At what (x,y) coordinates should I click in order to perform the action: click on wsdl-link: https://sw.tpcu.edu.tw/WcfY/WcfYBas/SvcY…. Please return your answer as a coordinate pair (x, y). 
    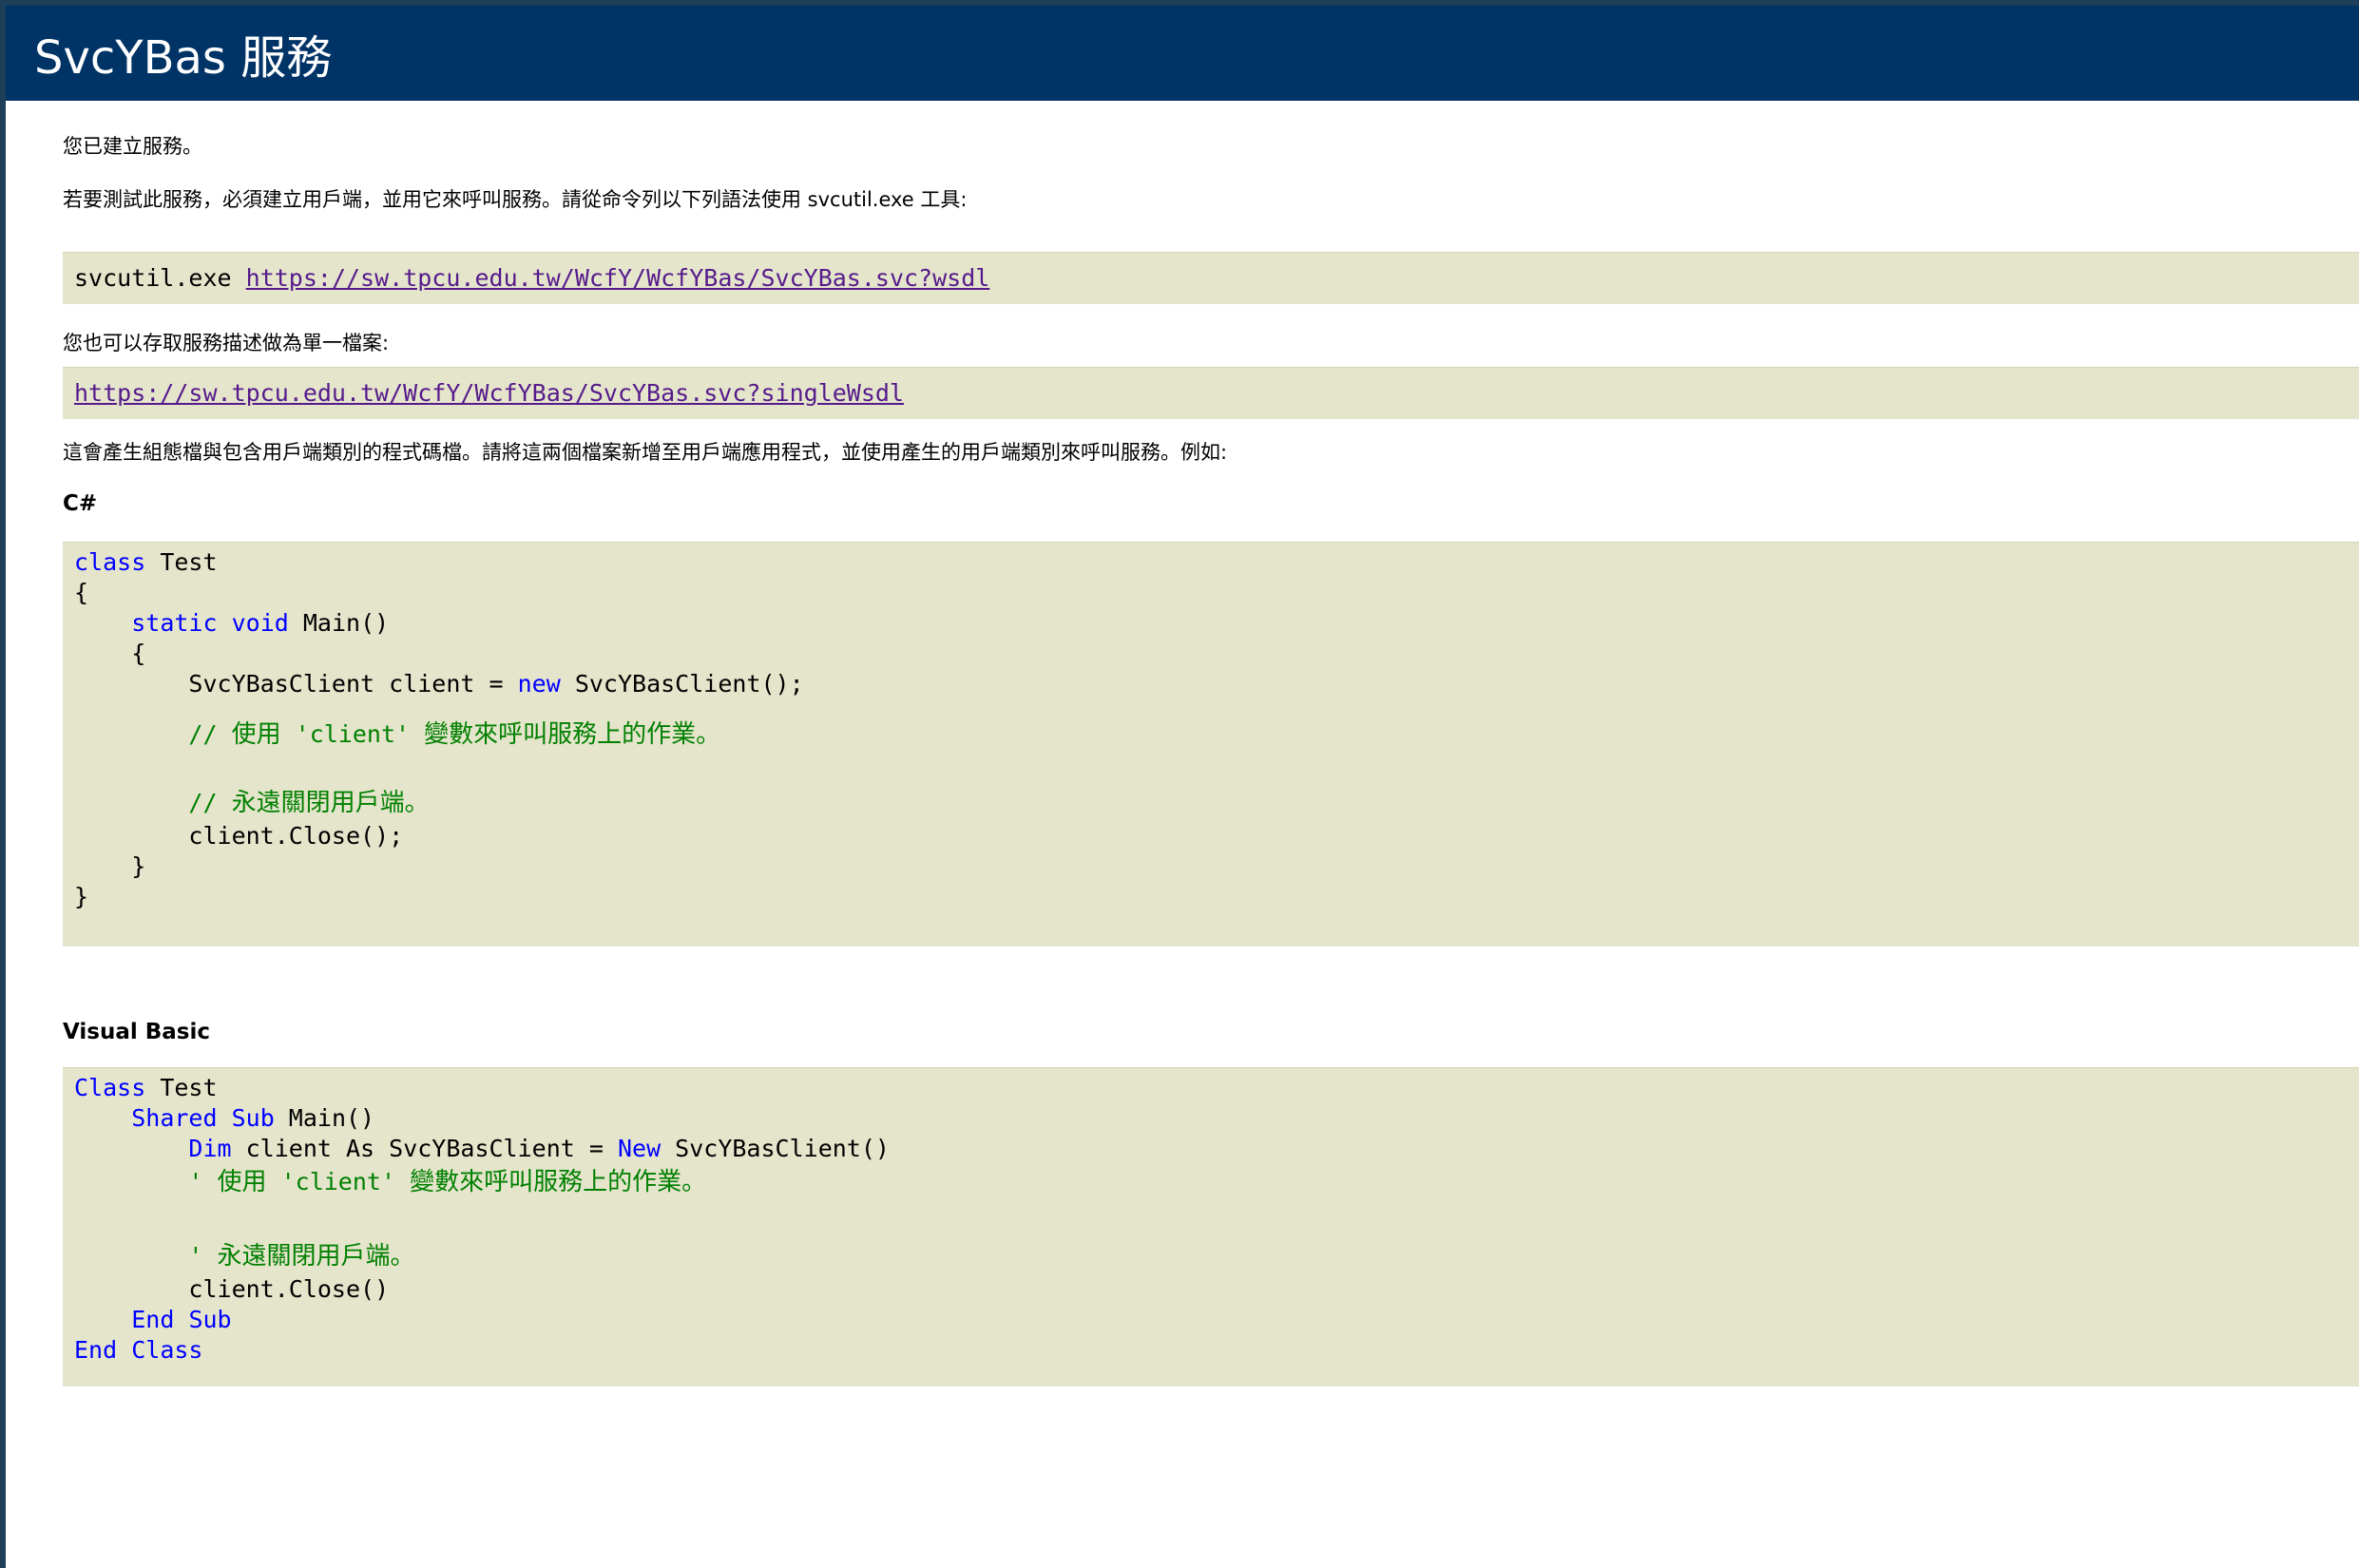
    Looking at the image, I should click on (618, 278).